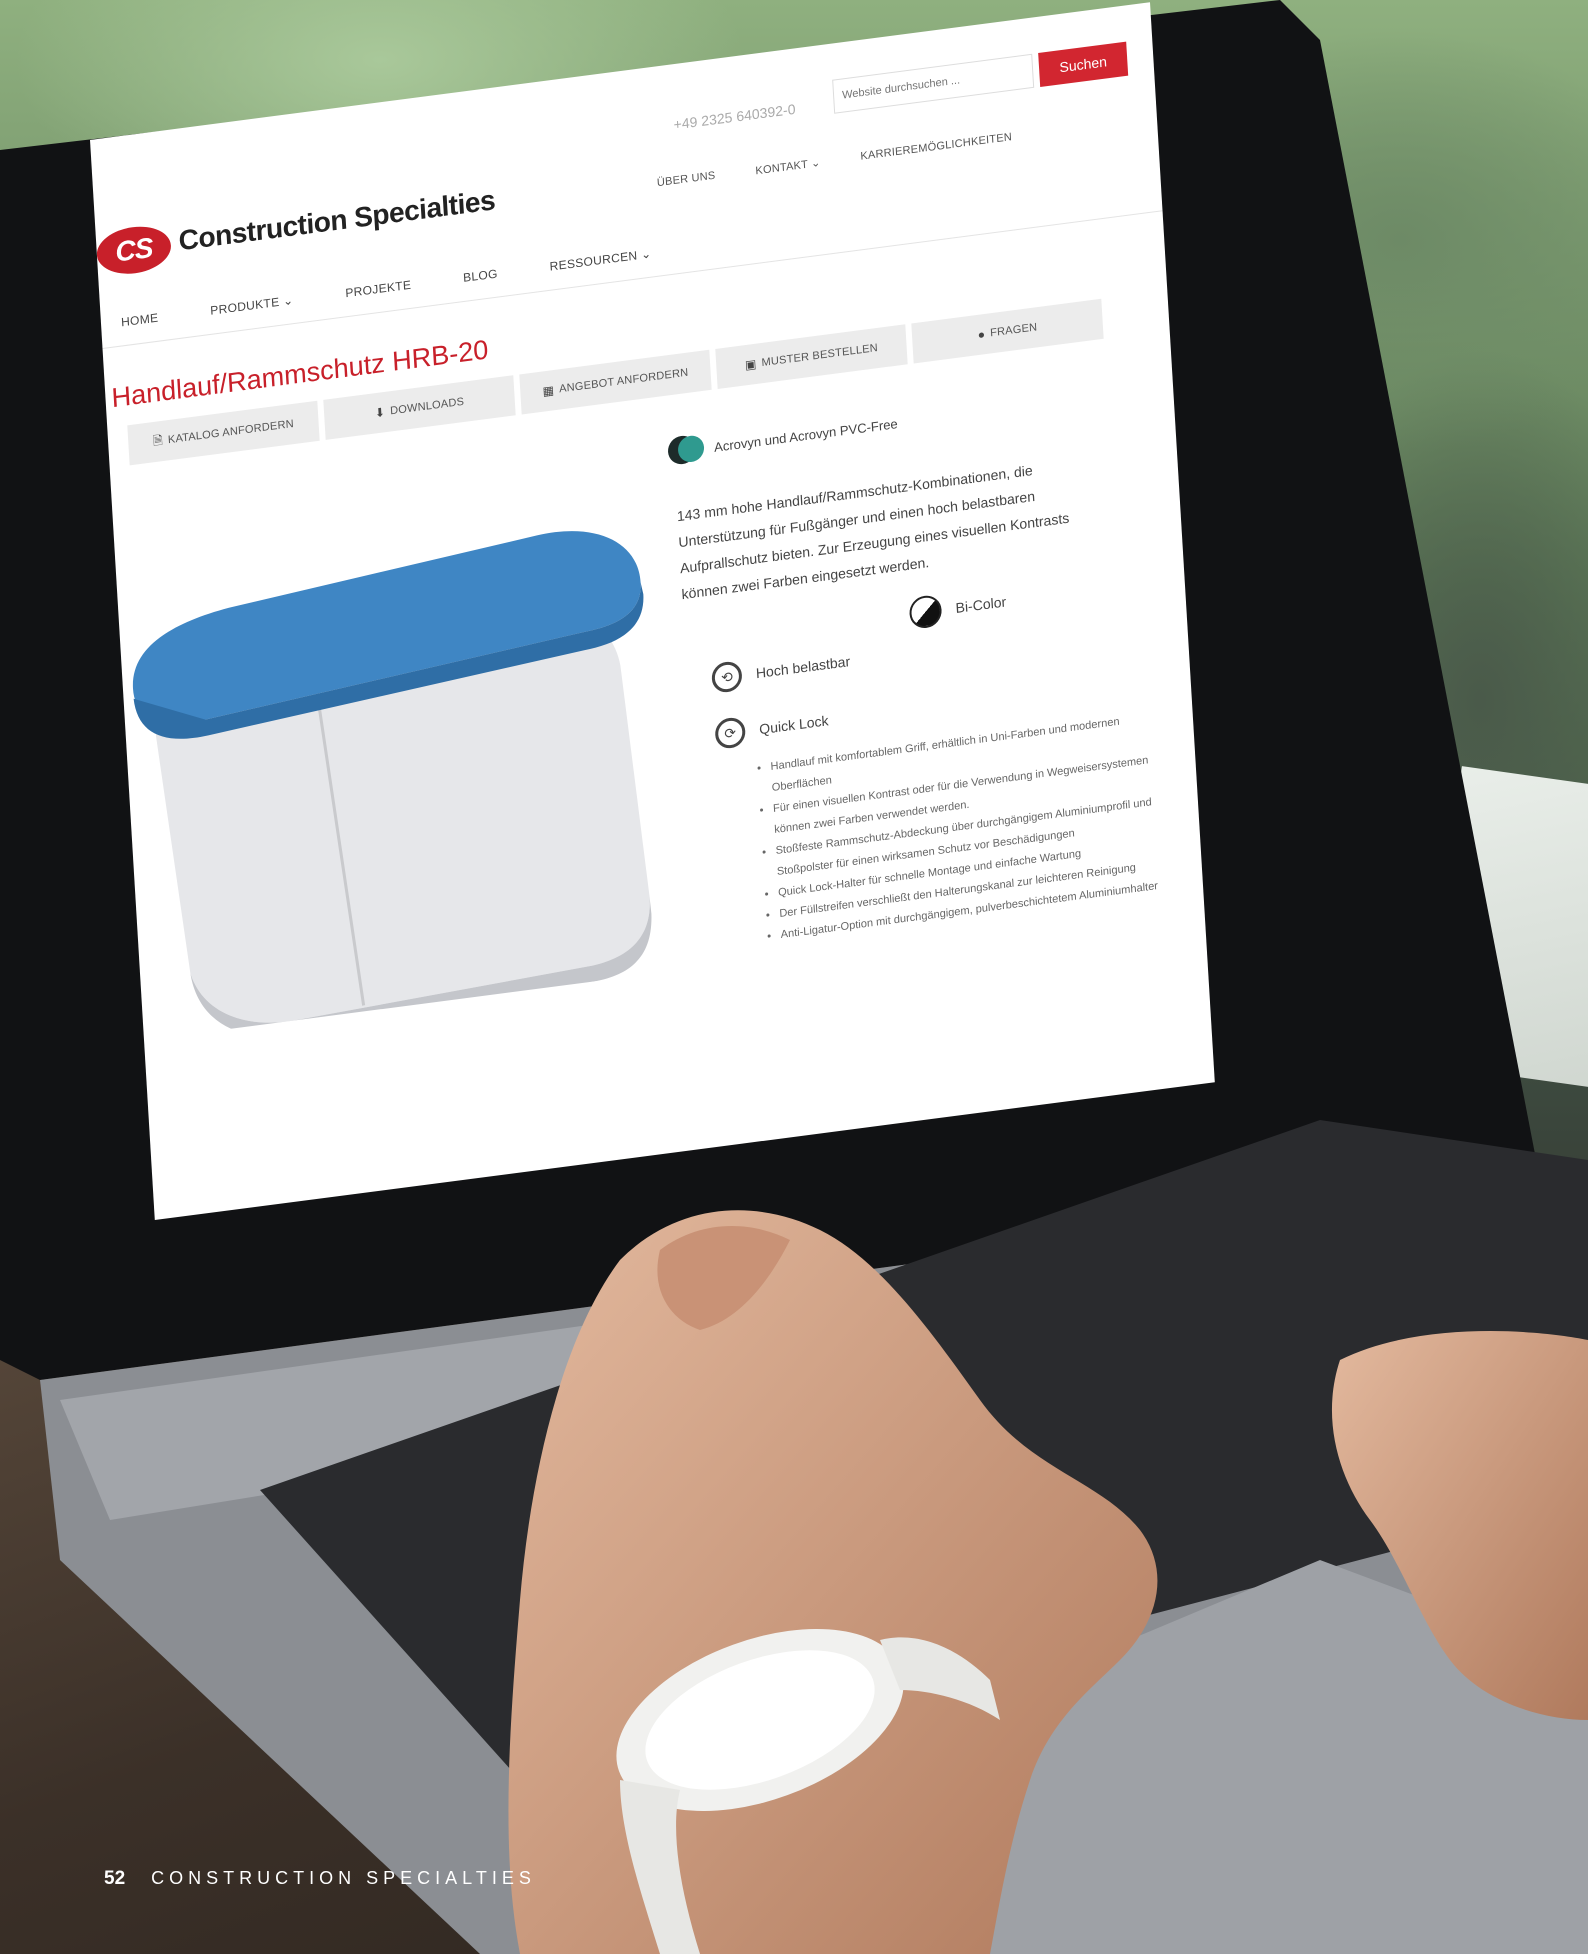 The image size is (1588, 1954). I want to click on document-icon: 🗎, so click(158, 440).